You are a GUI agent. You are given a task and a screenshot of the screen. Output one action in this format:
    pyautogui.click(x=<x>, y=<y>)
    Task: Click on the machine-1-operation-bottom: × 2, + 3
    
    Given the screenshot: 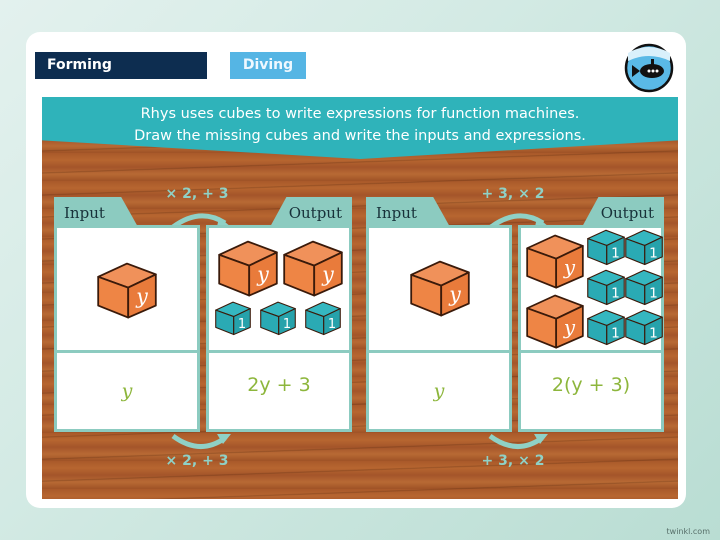 What is the action you would take?
    pyautogui.click(x=197, y=461)
    